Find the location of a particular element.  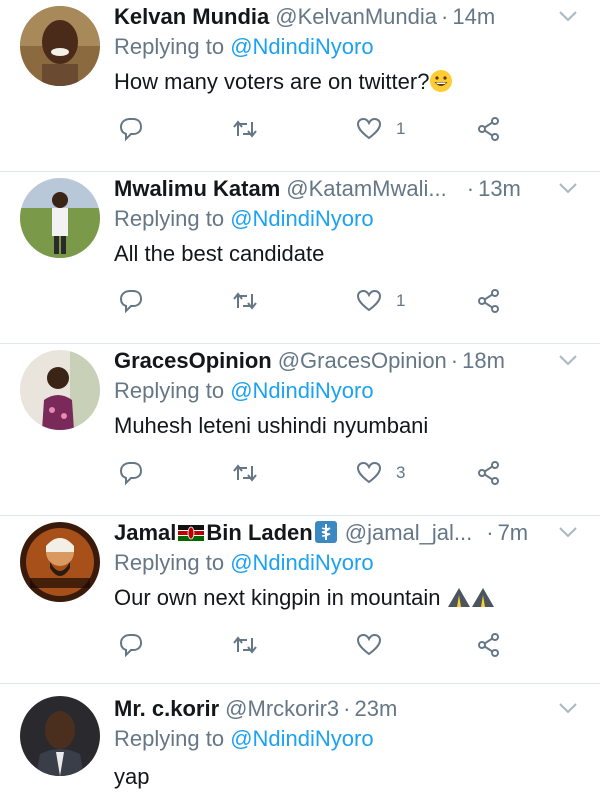

tweet-text: yap is located at coordinates (131, 777).